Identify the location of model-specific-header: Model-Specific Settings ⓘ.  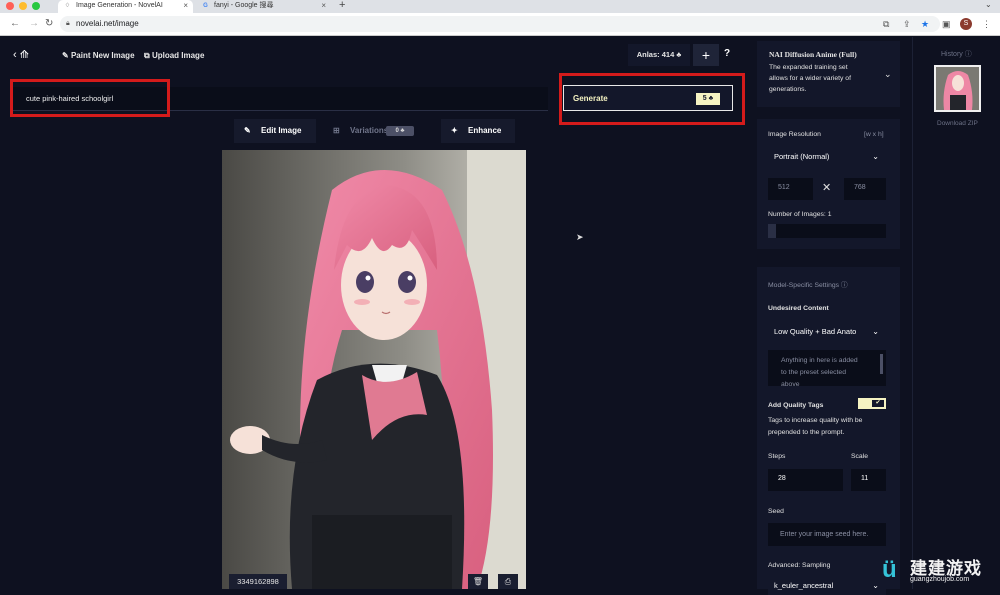
(808, 285).